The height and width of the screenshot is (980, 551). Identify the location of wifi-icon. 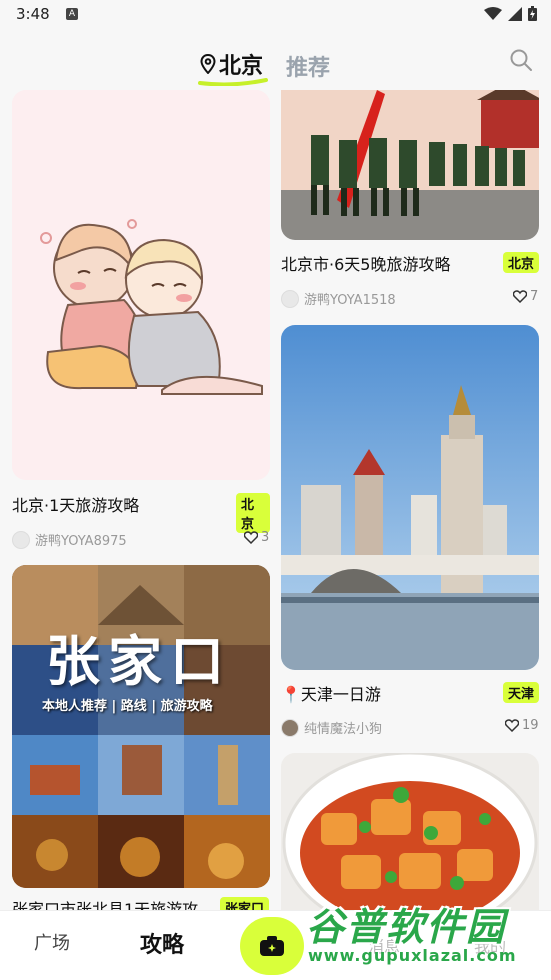
(493, 13).